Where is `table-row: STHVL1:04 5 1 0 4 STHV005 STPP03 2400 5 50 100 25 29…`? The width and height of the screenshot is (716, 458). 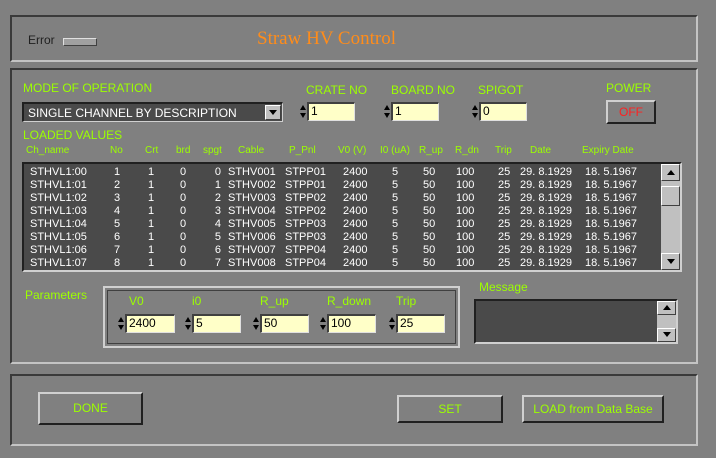 table-row: STHVL1:04 5 1 0 4 STHV005 STPP03 2400 5 50 100 25 29… is located at coordinates (343, 224).